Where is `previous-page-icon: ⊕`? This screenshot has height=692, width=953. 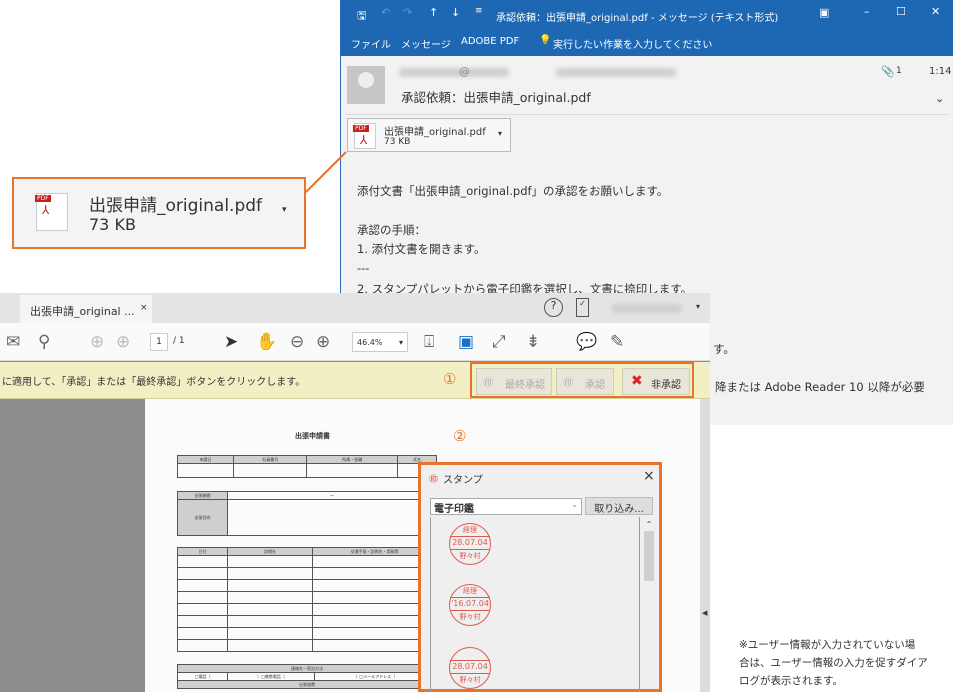 previous-page-icon: ⊕ is located at coordinates (97, 342).